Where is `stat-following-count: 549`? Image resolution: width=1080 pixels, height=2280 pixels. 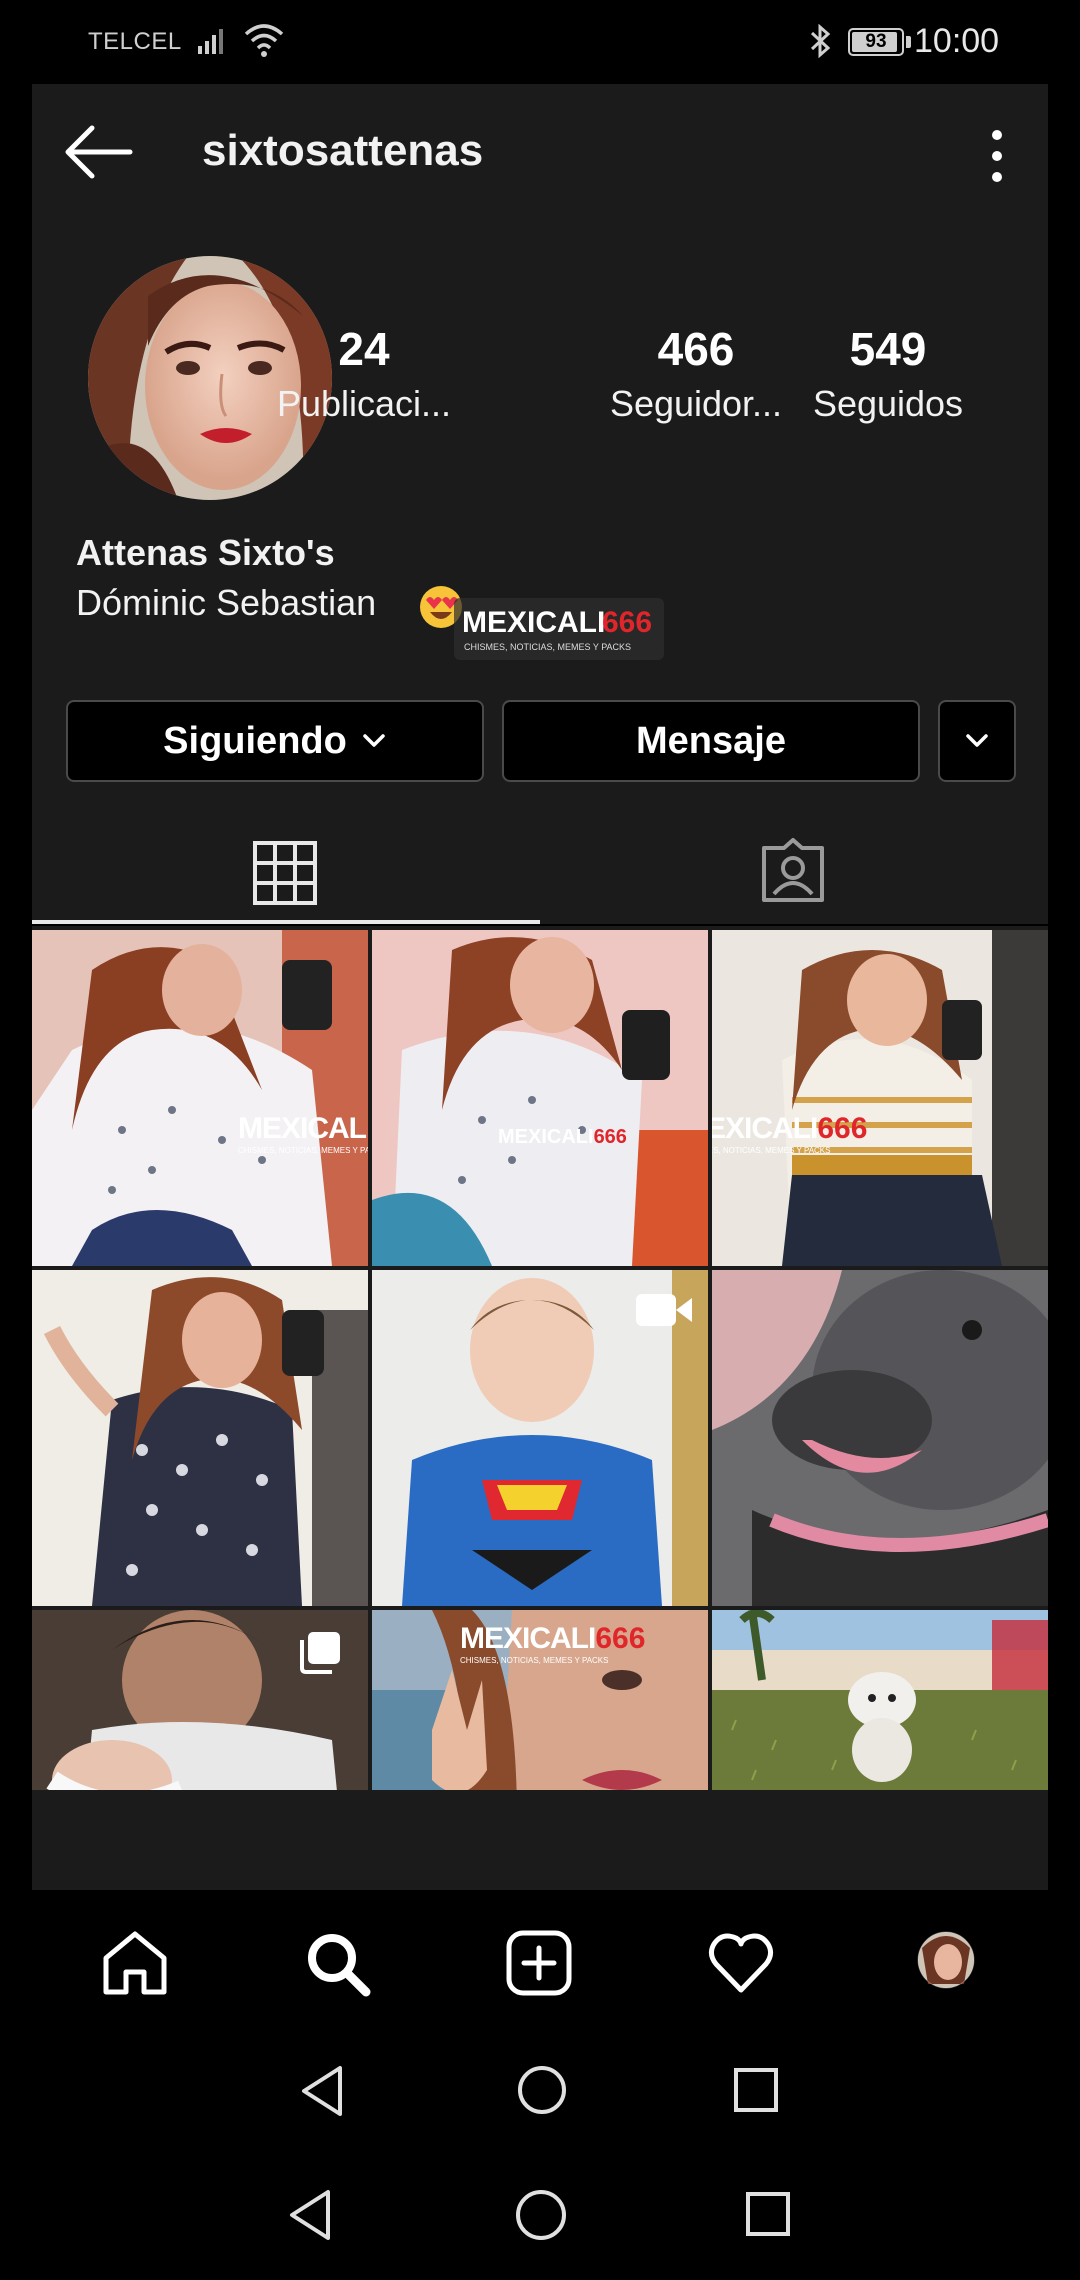
stat-following-count: 549 is located at coordinates (888, 349).